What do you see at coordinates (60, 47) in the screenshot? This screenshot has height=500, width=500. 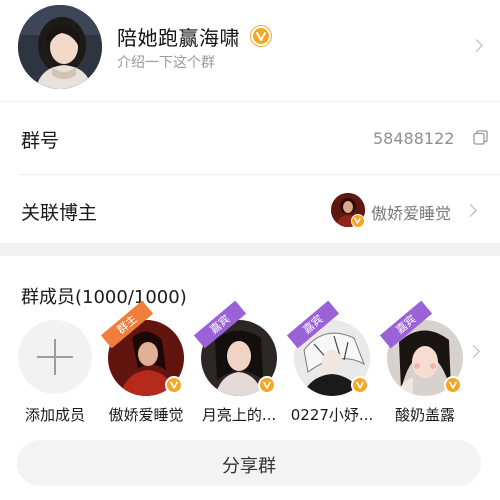 I see `group-avatar` at bounding box center [60, 47].